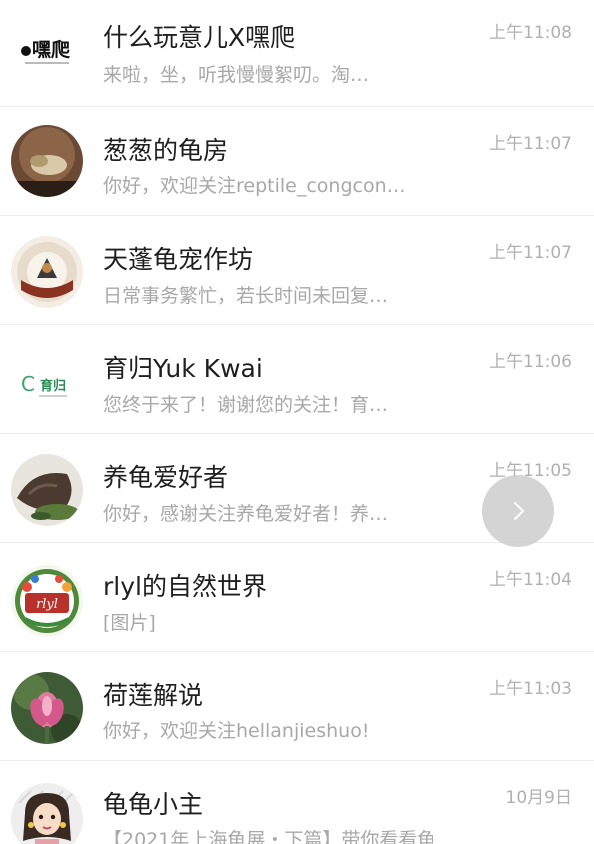  What do you see at coordinates (530, 33) in the screenshot?
I see `chat-time: 上午11:08` at bounding box center [530, 33].